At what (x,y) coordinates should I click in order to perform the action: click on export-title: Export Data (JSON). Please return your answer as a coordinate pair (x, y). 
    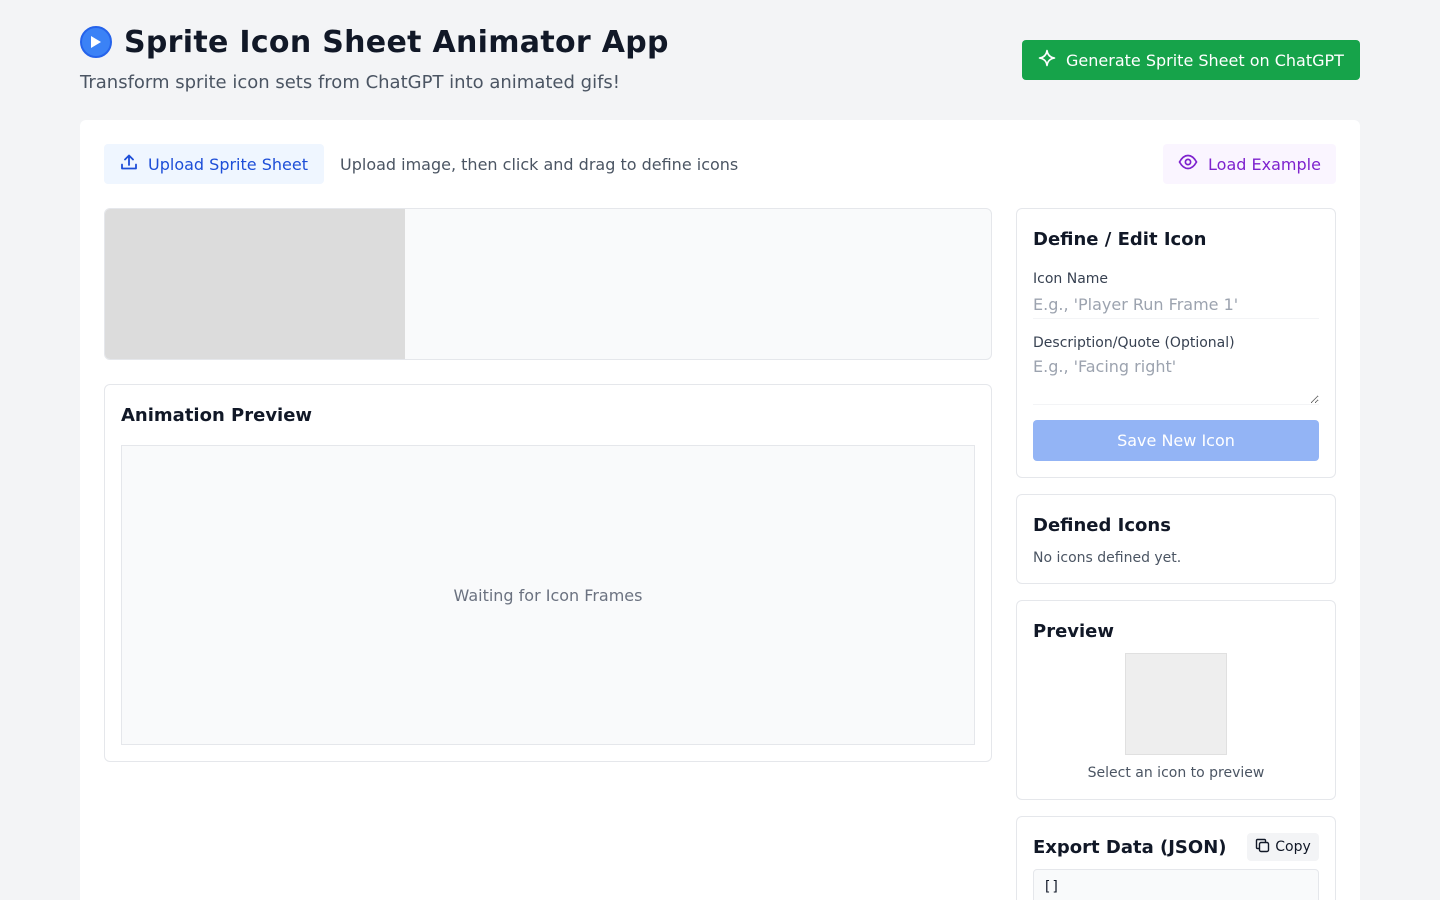
    Looking at the image, I should click on (1130, 847).